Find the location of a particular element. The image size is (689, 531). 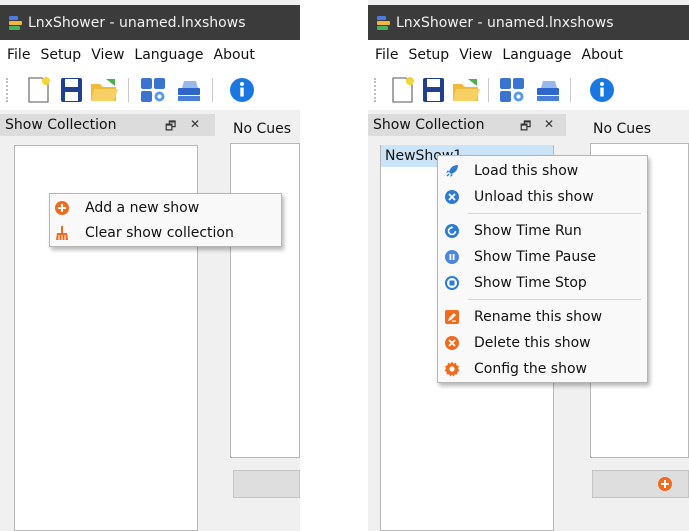

menu-item-label: Show Time Pause is located at coordinates (535, 257).